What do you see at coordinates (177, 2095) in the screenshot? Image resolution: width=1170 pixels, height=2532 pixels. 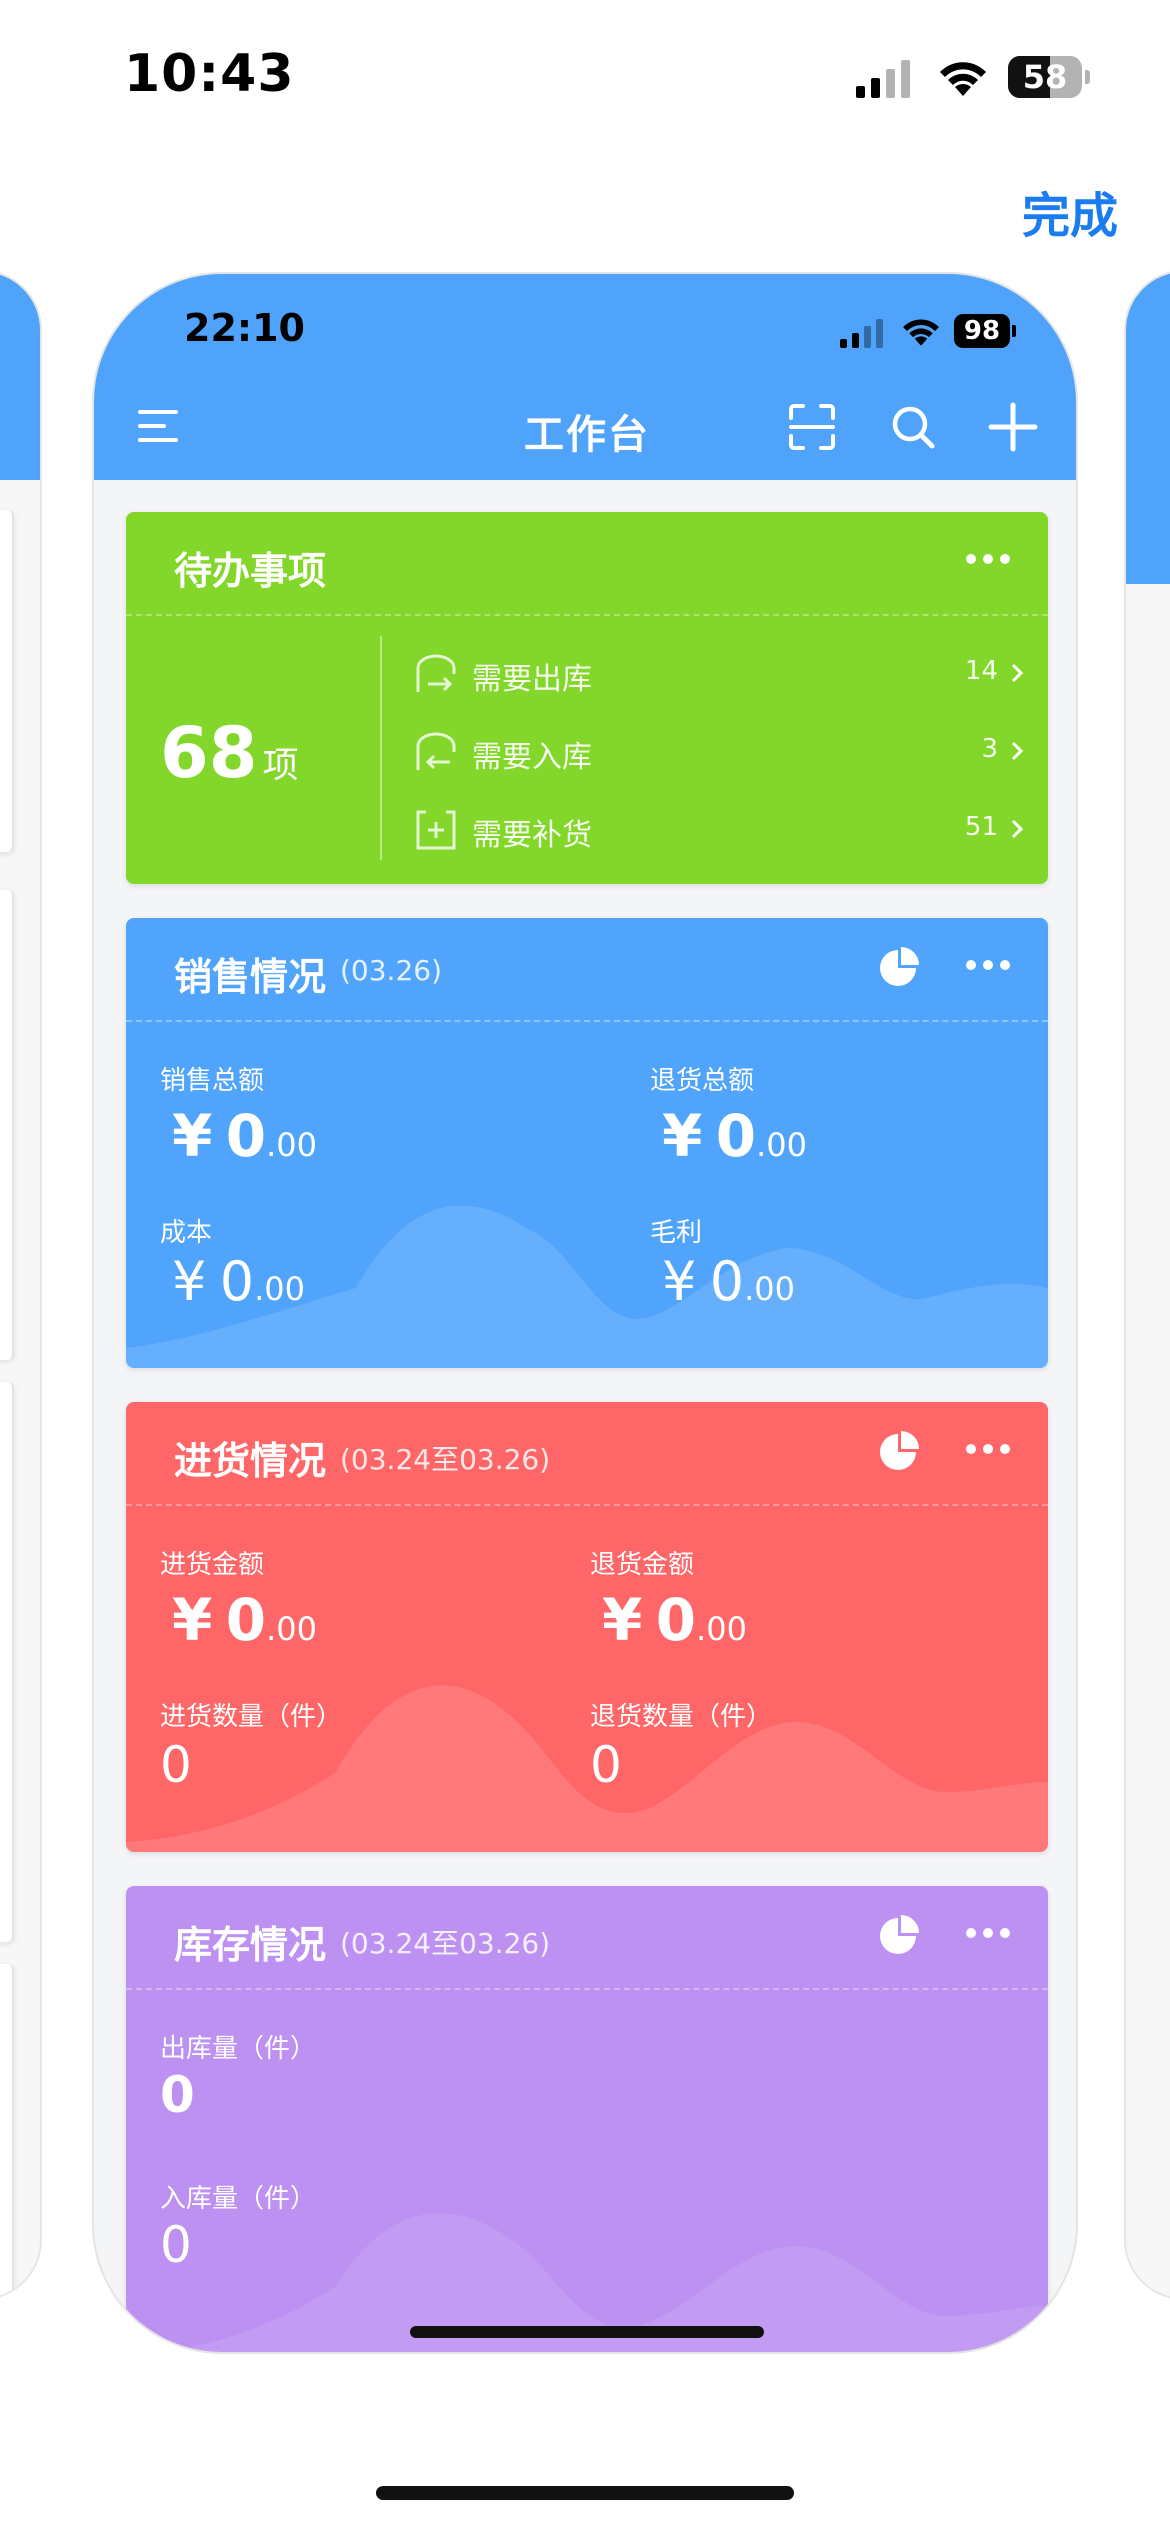 I see `outbound-qty-value: 0` at bounding box center [177, 2095].